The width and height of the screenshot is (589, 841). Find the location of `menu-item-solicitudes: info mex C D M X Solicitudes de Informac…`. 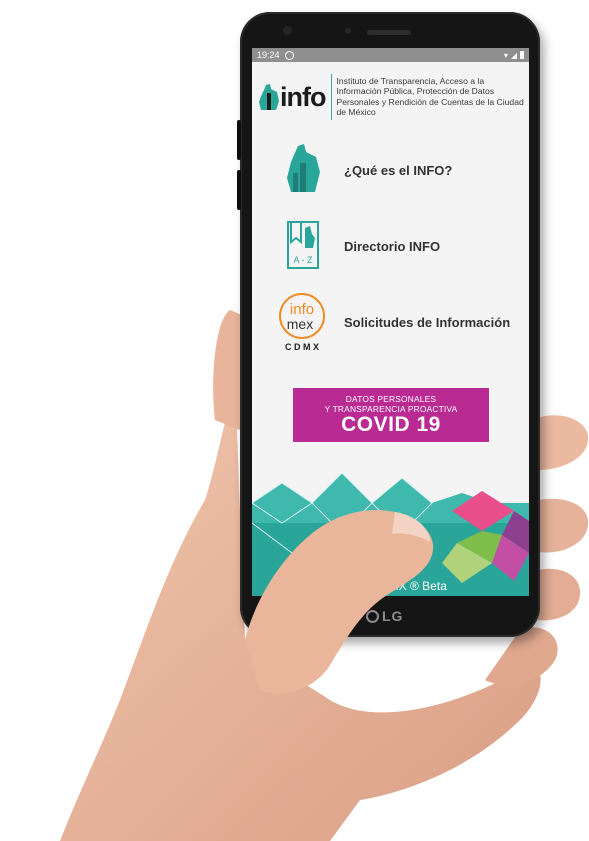

menu-item-solicitudes: info mex C D M X Solicitudes de Informac… is located at coordinates (390, 322).